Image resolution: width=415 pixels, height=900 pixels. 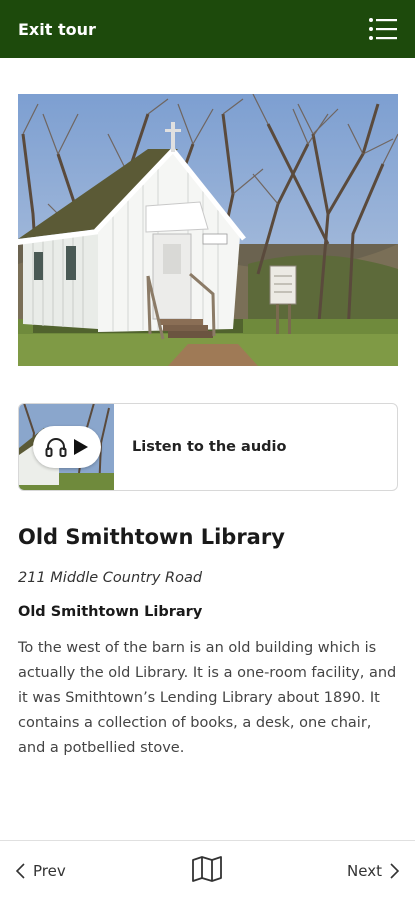 I want to click on menu-button, so click(x=383, y=29).